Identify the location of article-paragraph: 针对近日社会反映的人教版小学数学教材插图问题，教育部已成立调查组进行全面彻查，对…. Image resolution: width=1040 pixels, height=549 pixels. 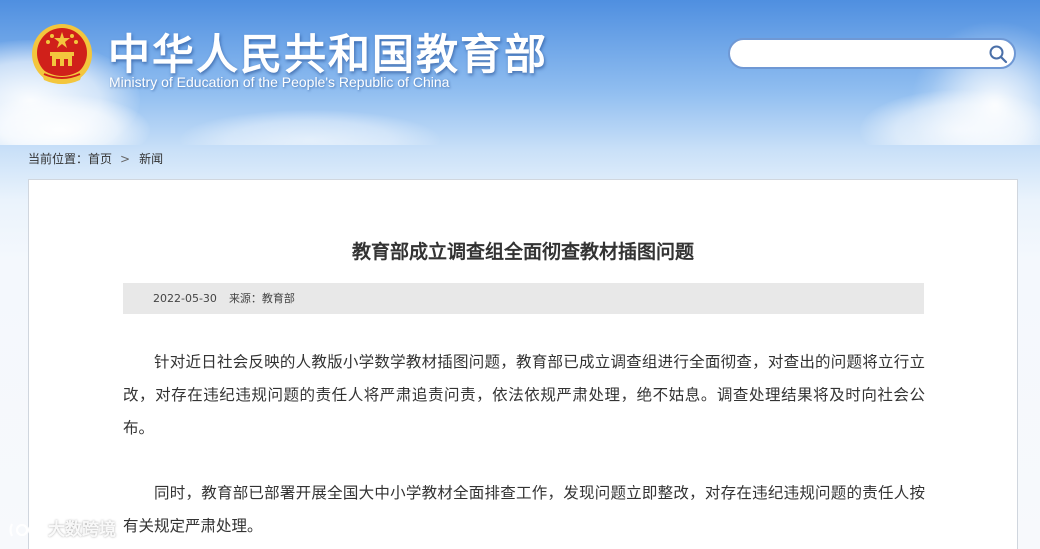
(524, 395).